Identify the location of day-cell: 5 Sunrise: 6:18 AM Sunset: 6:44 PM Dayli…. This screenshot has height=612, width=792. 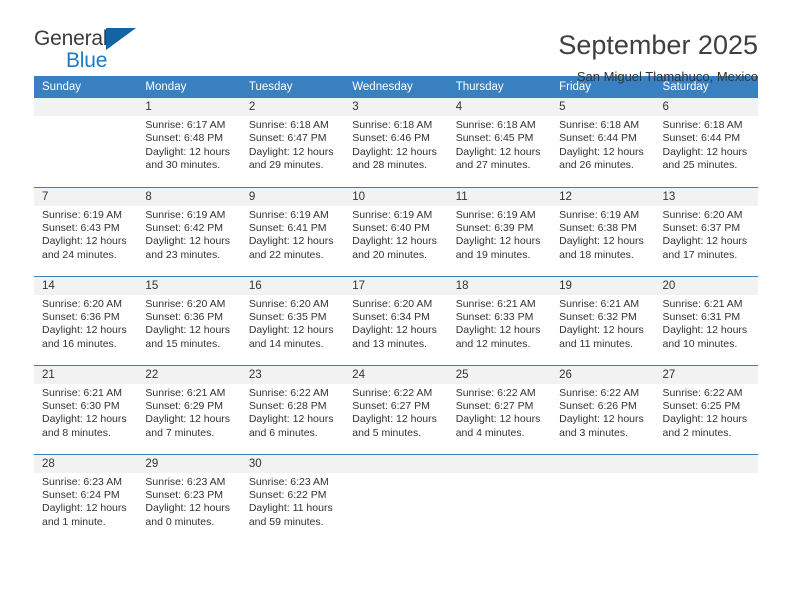
(603, 142).